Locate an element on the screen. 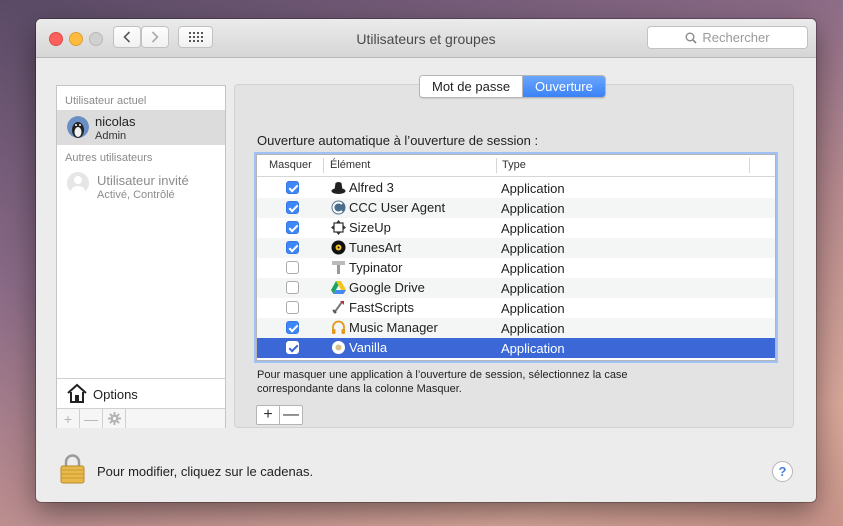  item-name: Music Manager is located at coordinates (393, 327).